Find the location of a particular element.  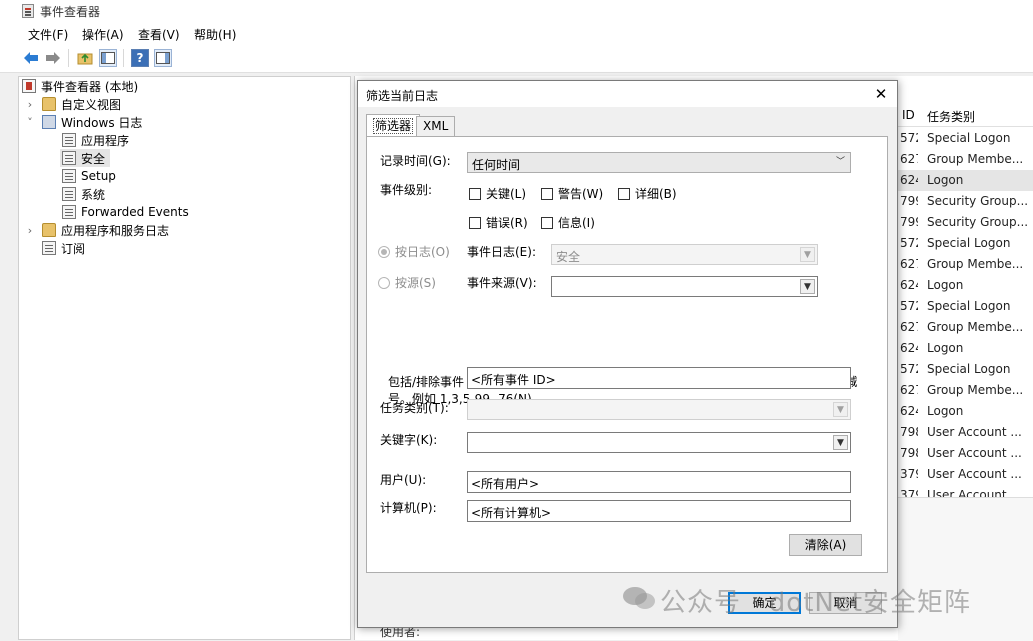

event-ids-input: <所有事件 ID> is located at coordinates (659, 378).